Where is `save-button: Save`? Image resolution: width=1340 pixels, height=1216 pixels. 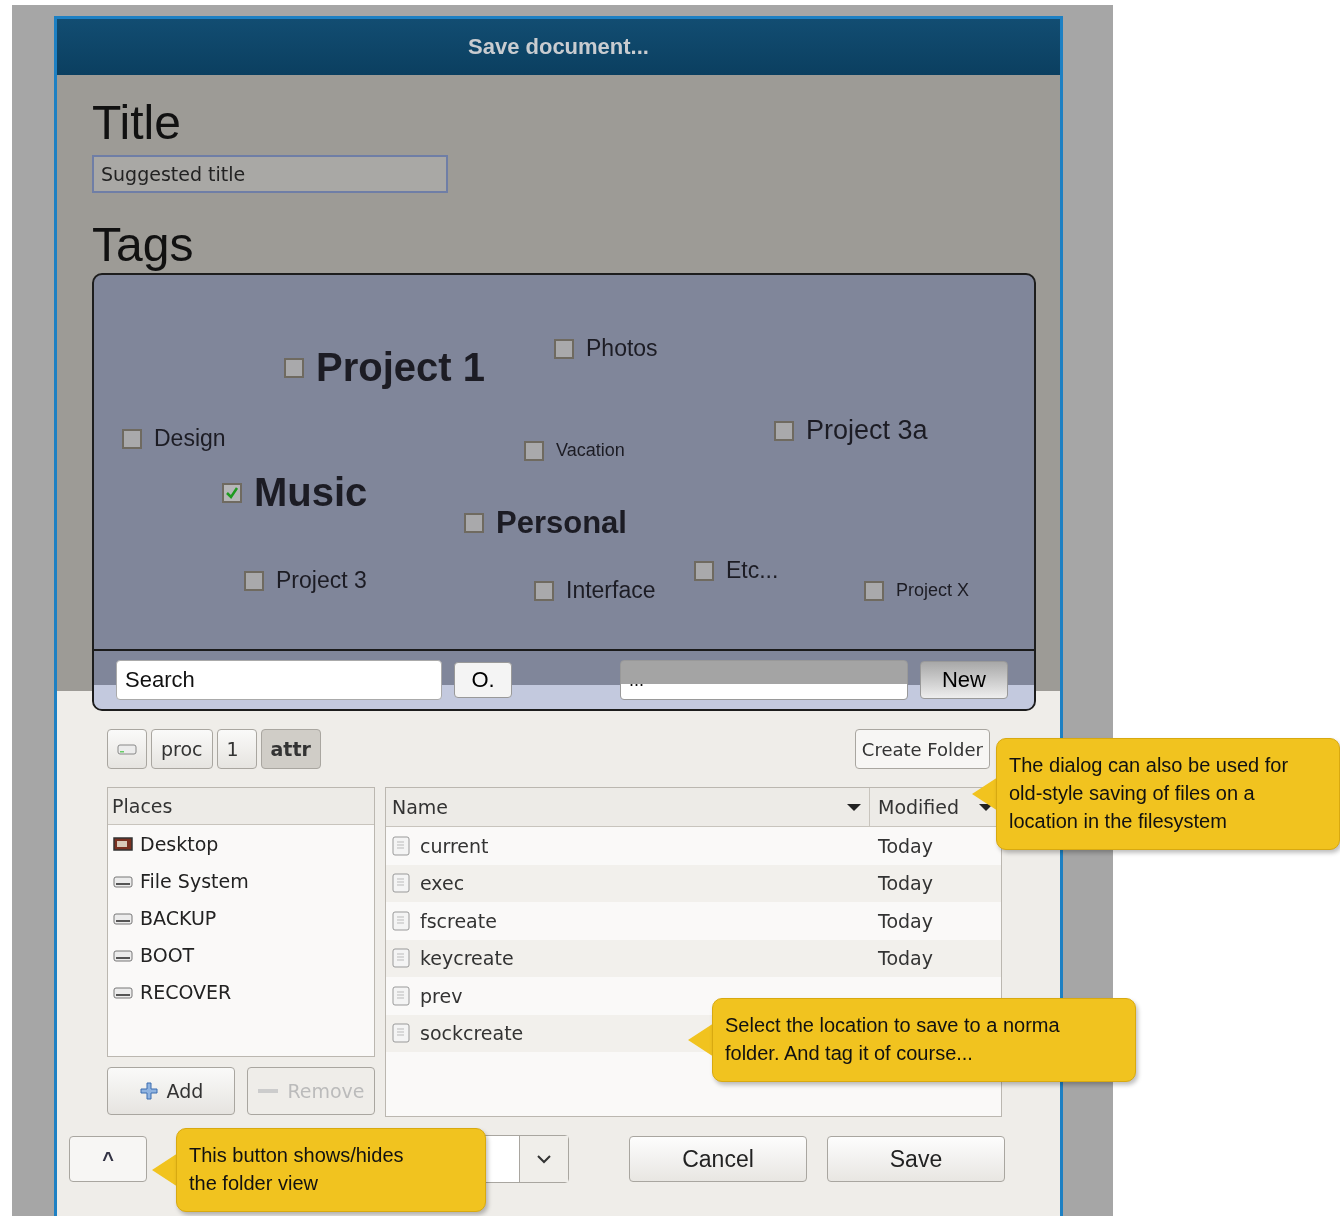
save-button: Save is located at coordinates (916, 1159).